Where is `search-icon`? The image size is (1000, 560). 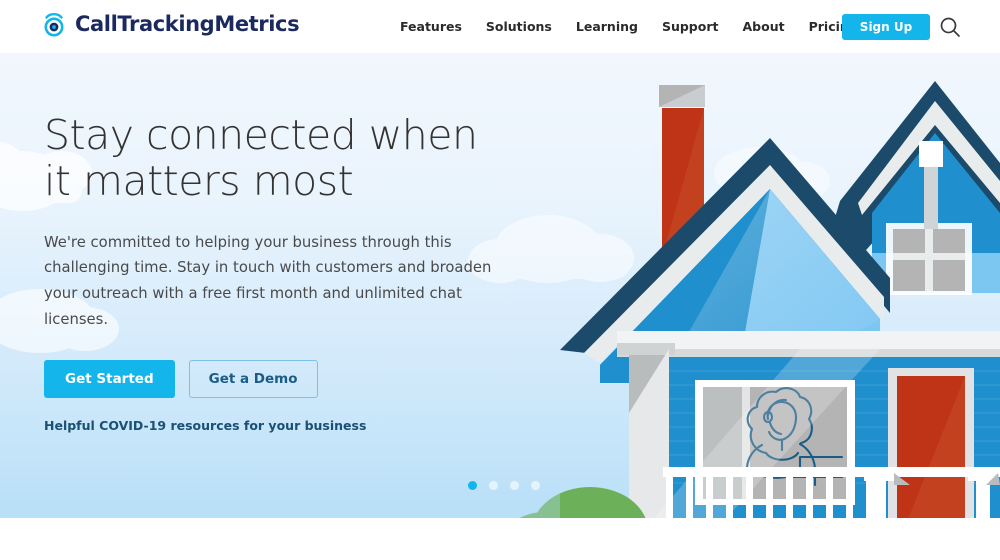
search-icon is located at coordinates (950, 27).